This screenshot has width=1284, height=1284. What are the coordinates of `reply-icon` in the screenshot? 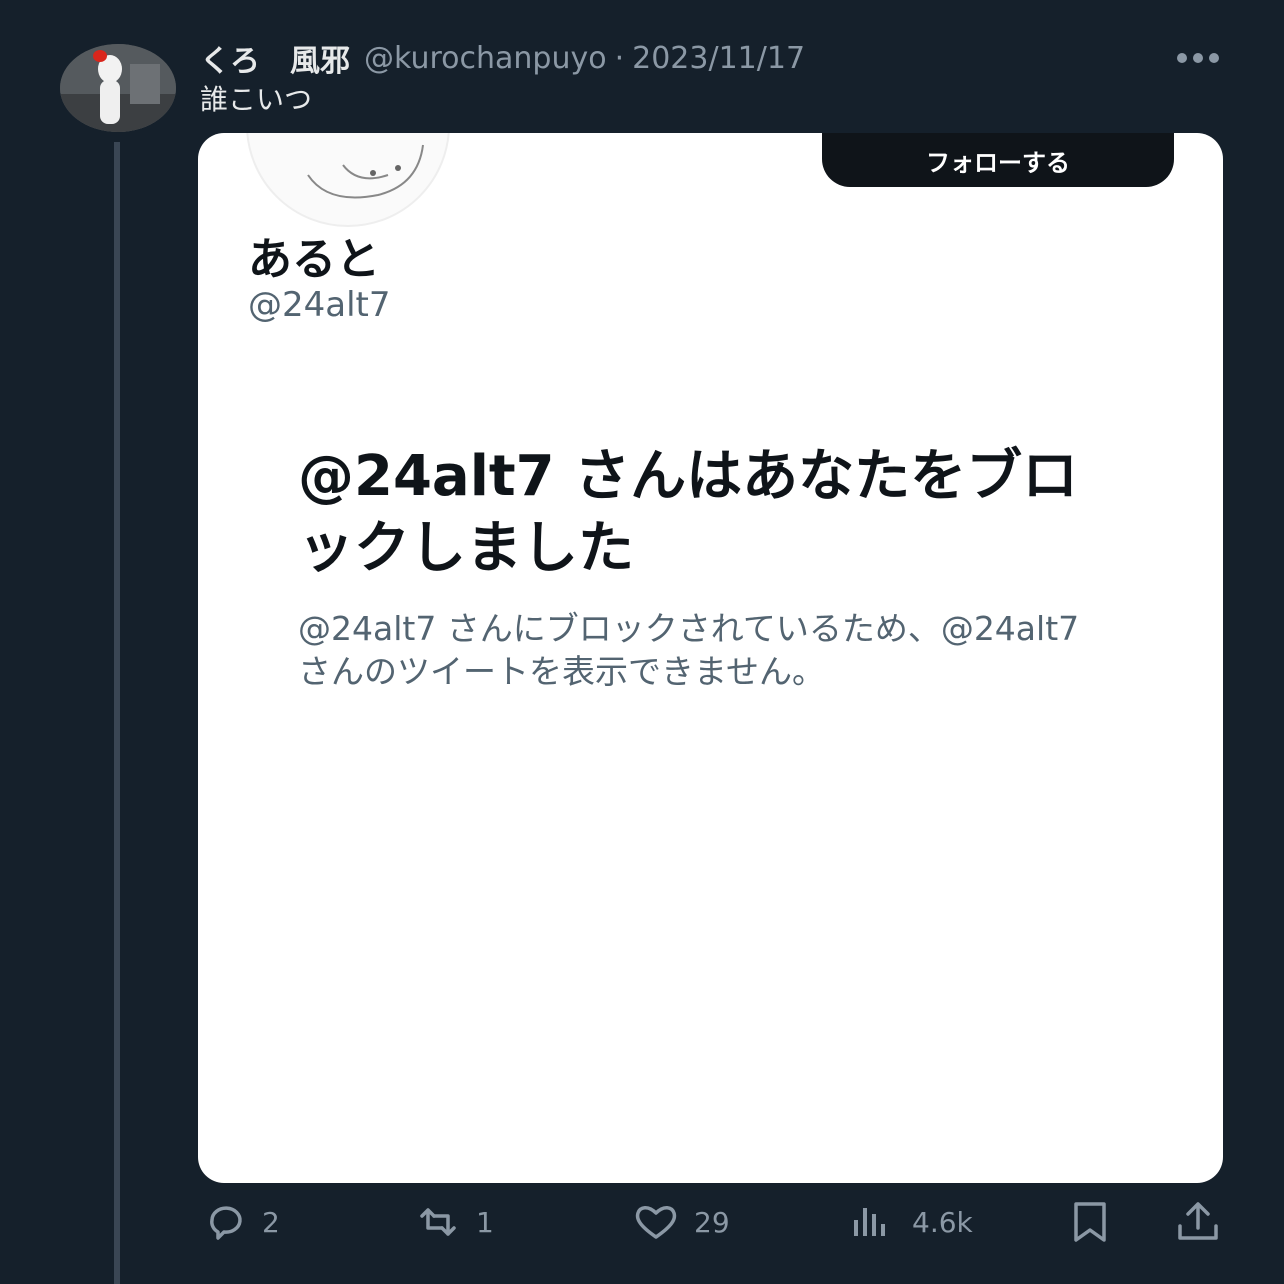 It's located at (226, 1223).